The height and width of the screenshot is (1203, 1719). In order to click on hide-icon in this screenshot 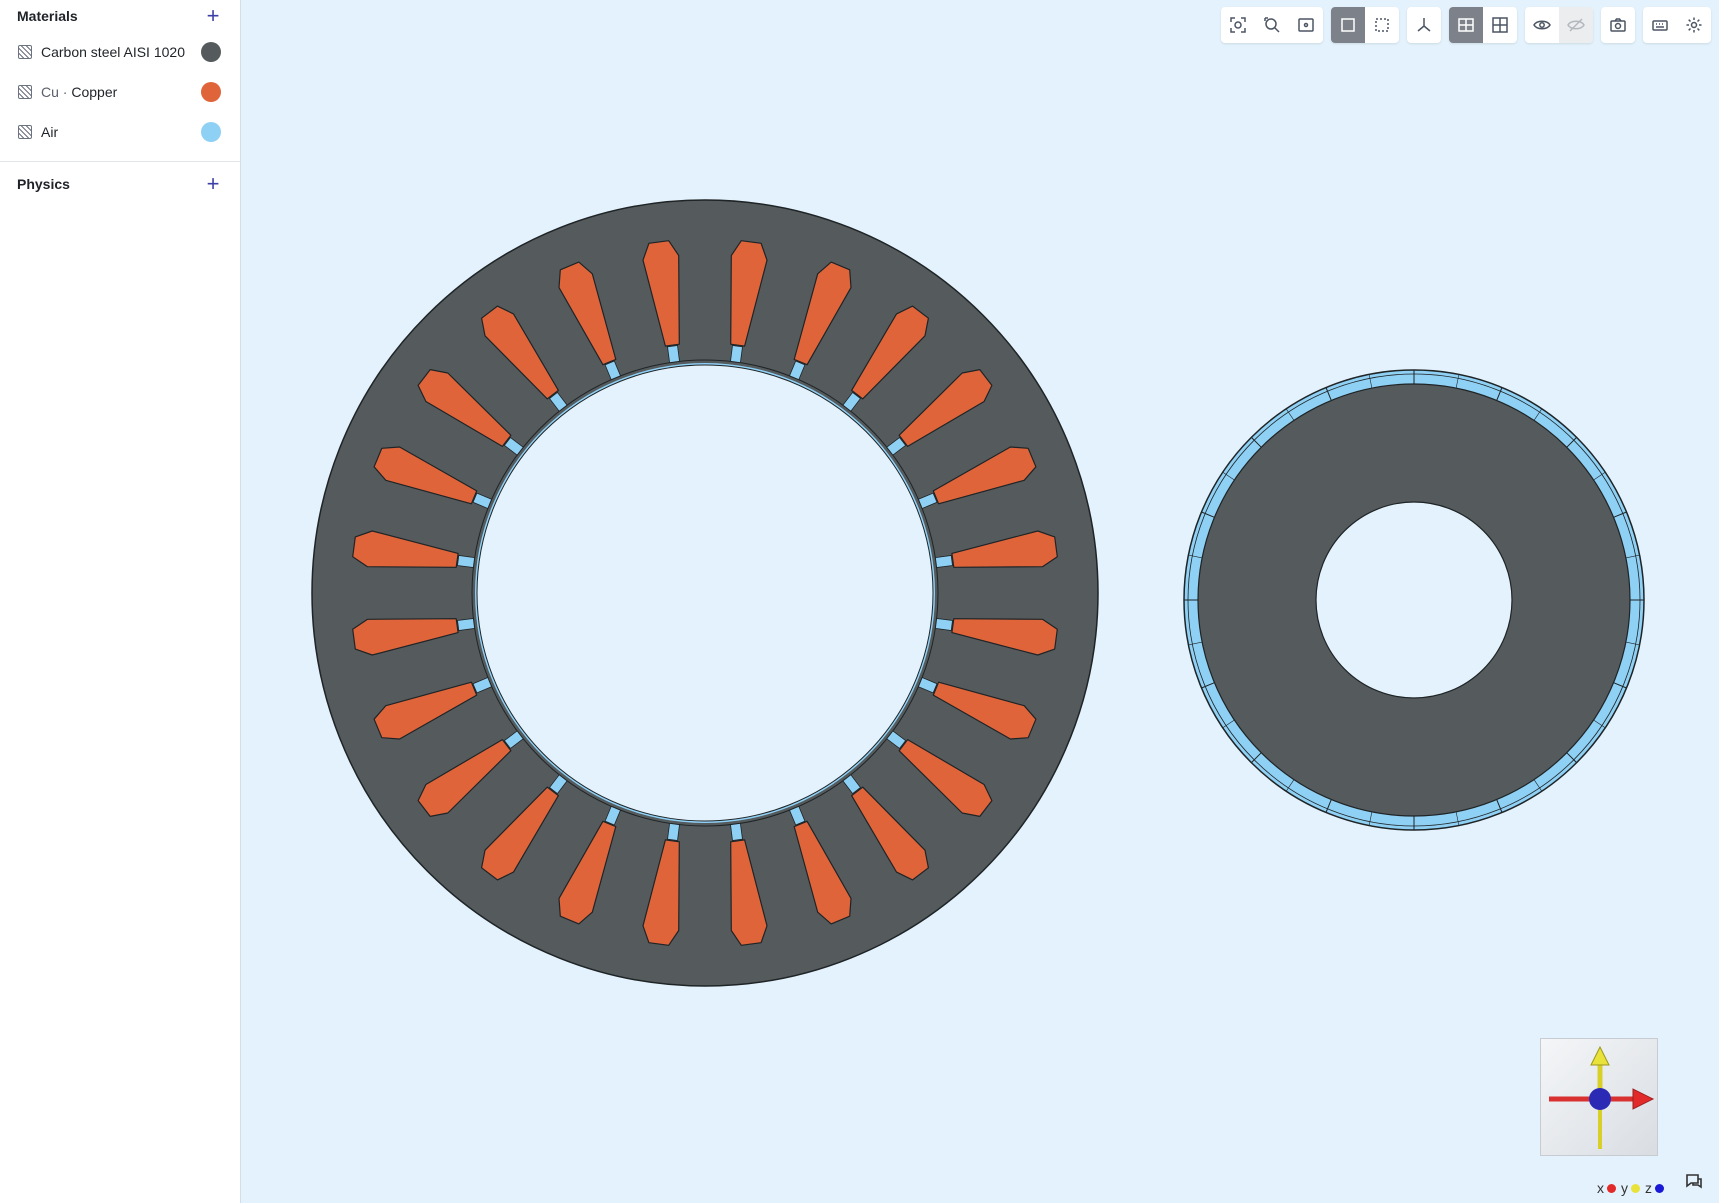, I will do `click(1576, 25)`.